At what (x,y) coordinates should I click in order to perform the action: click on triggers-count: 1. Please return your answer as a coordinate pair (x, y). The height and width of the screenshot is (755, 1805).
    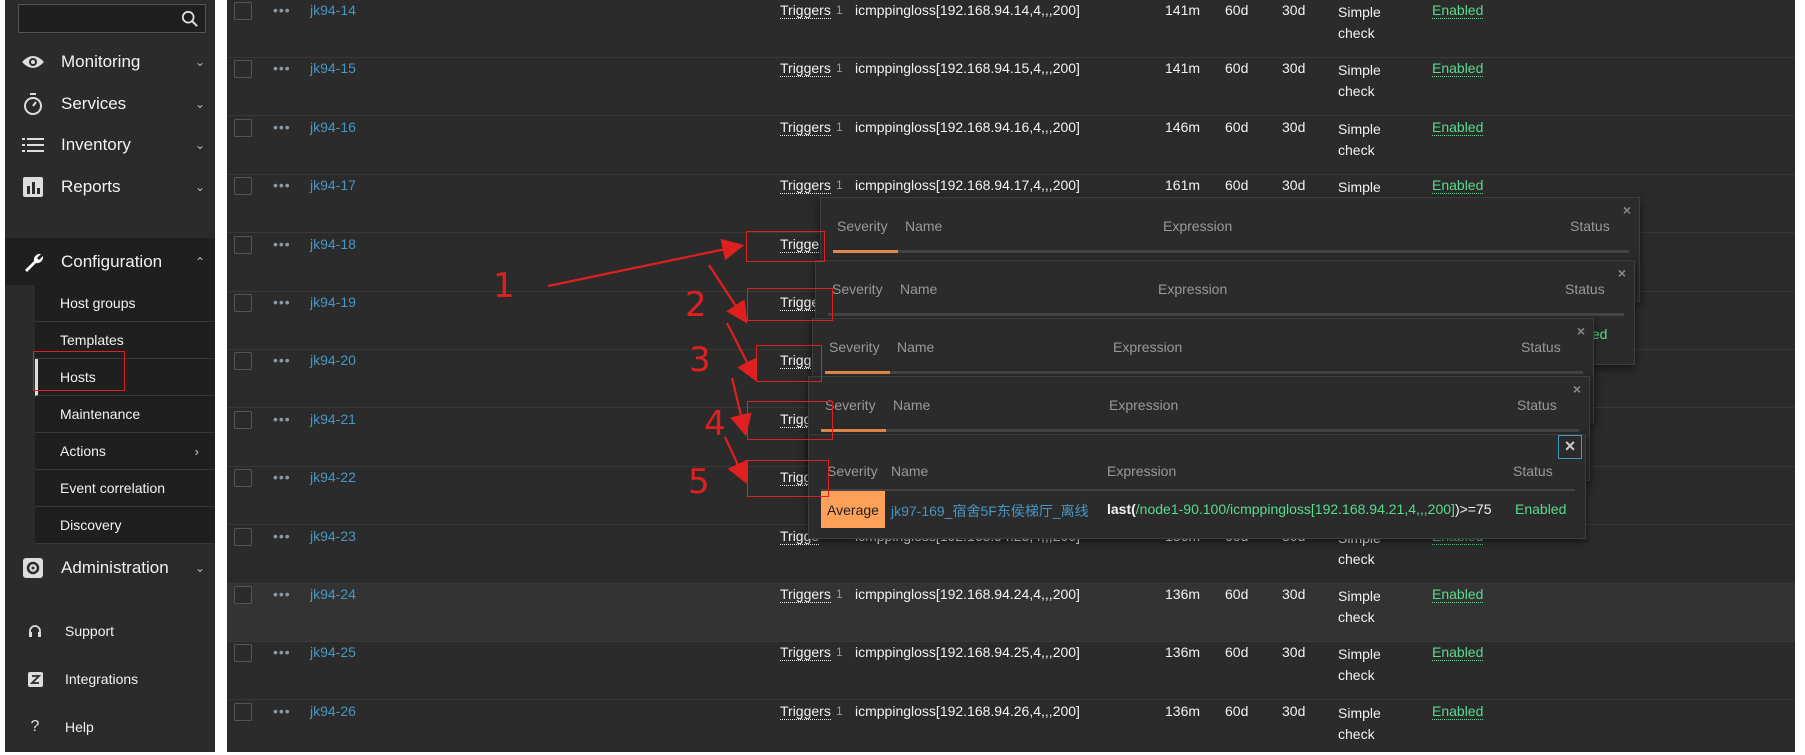
    Looking at the image, I should click on (839, 185).